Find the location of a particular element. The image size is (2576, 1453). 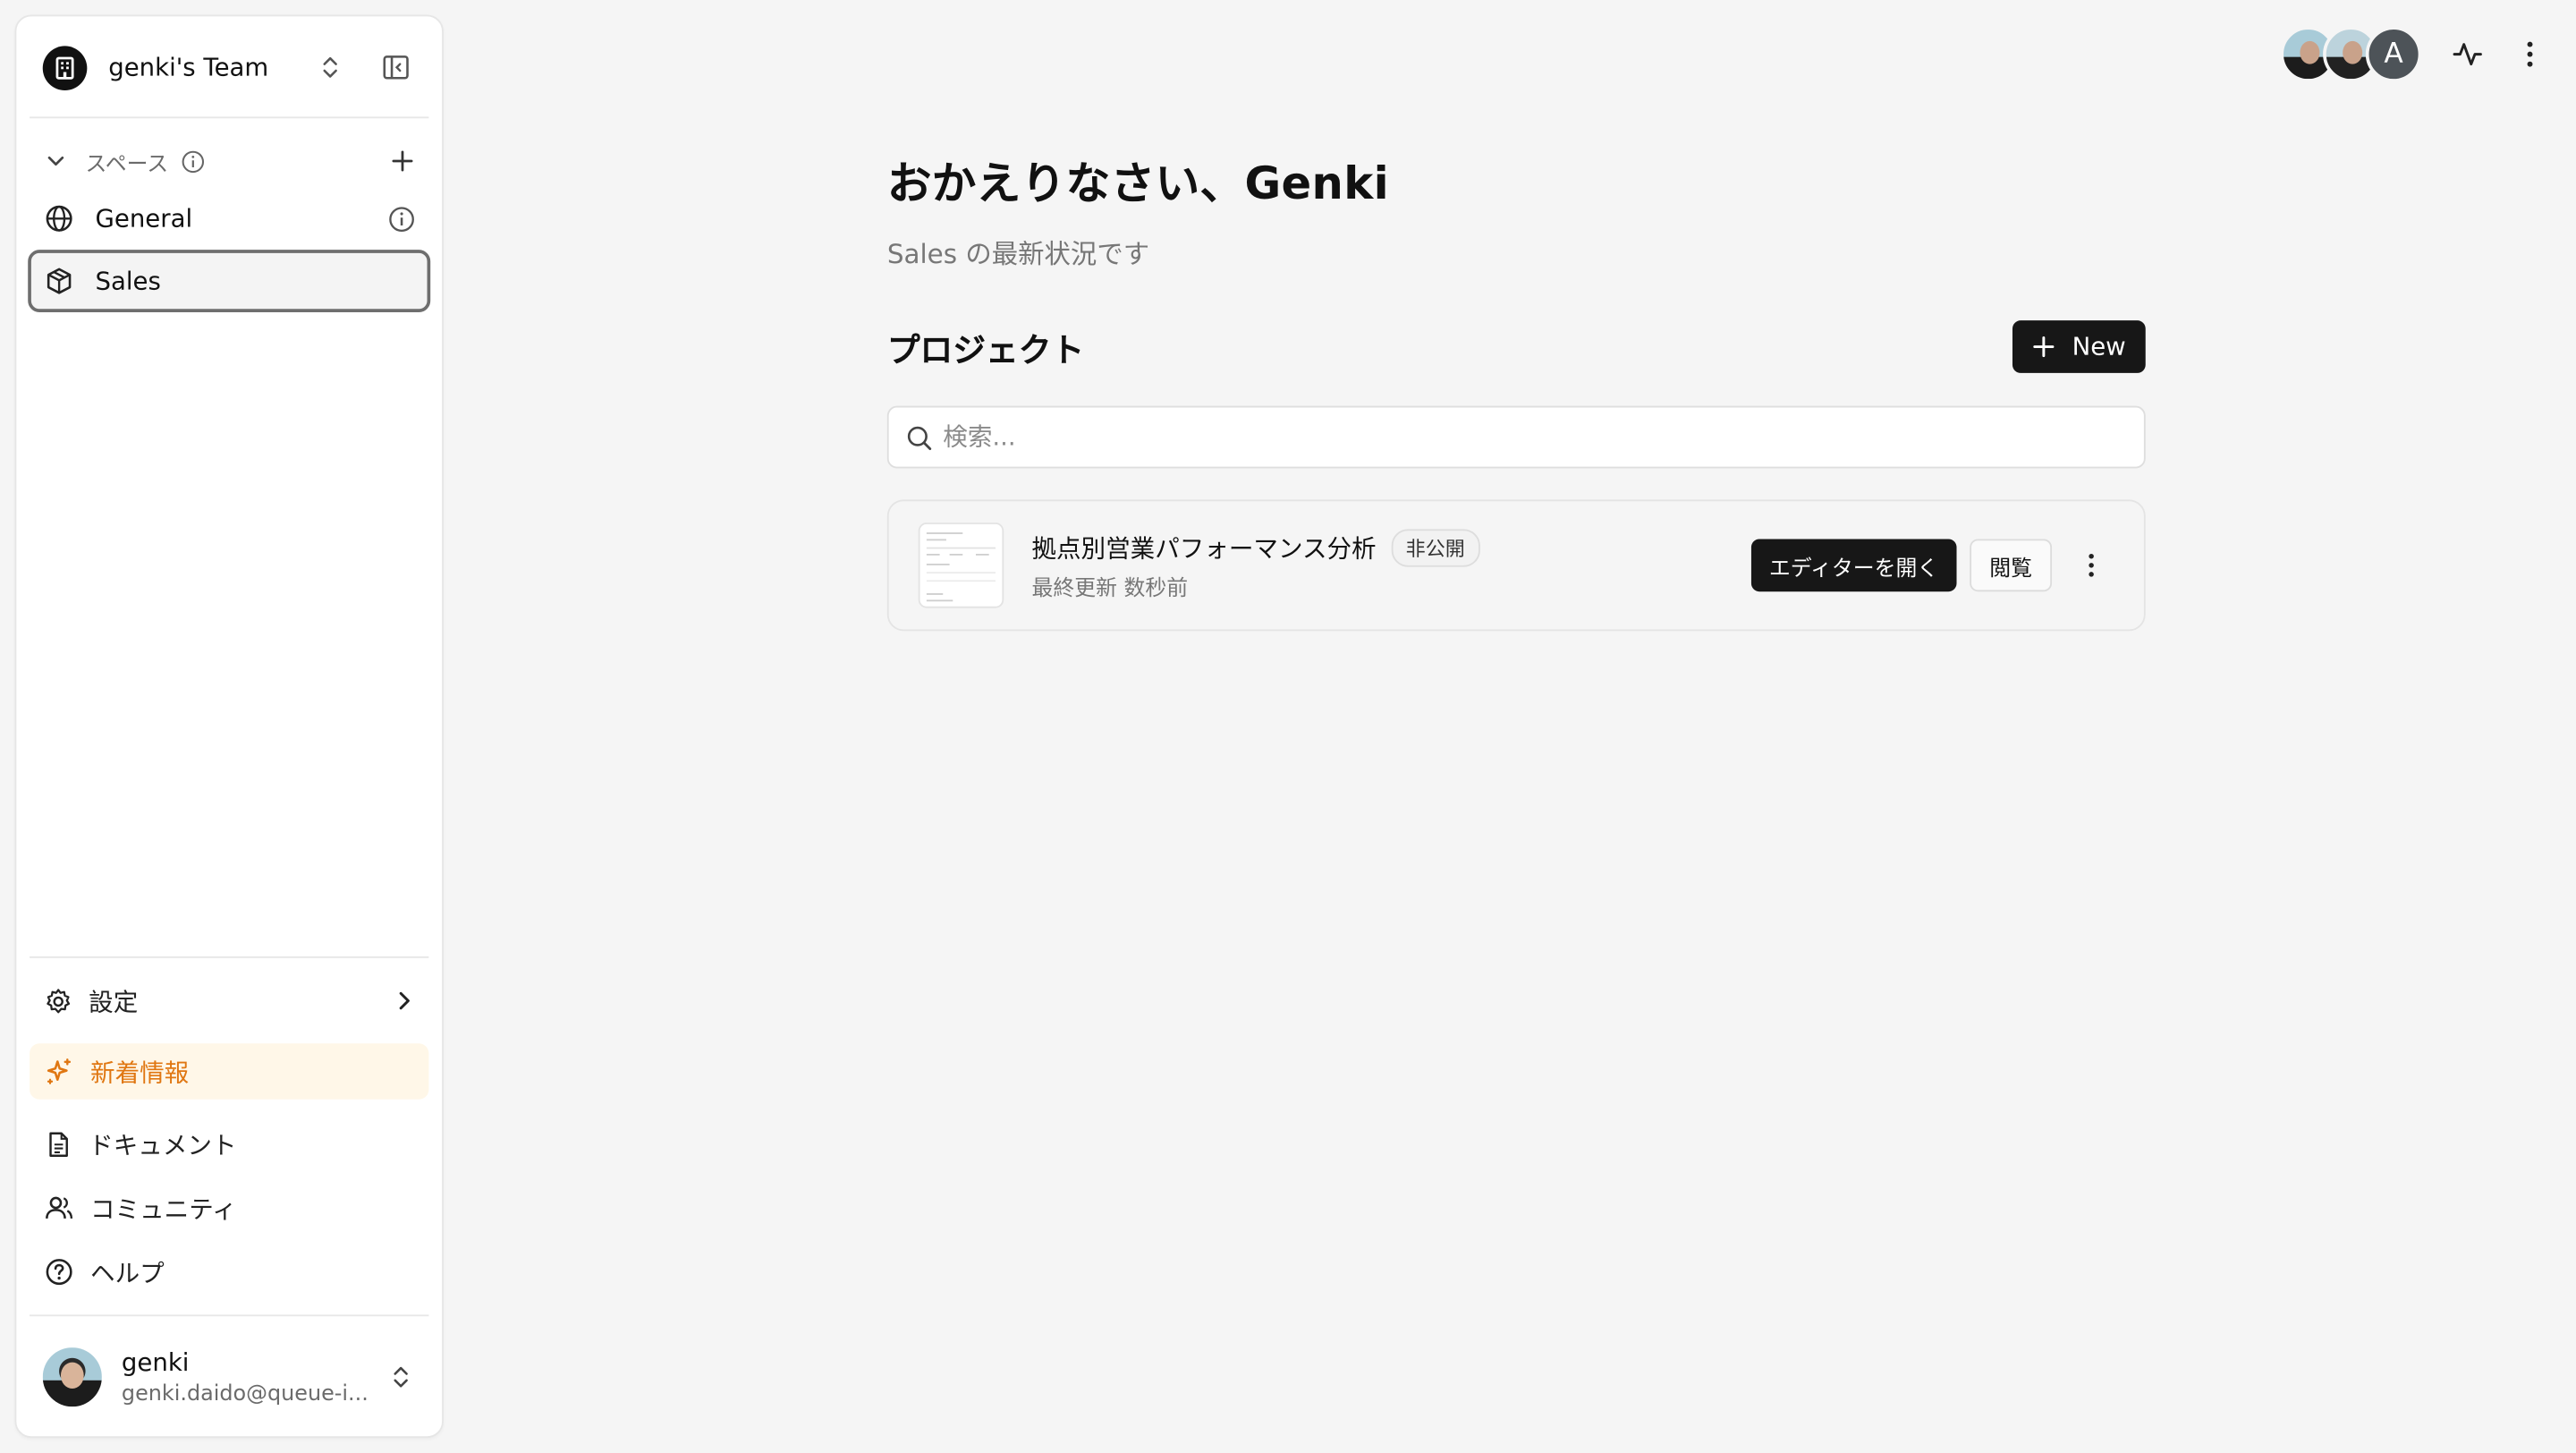

project-updated: 最終更新 数秒前 is located at coordinates (1110, 589).